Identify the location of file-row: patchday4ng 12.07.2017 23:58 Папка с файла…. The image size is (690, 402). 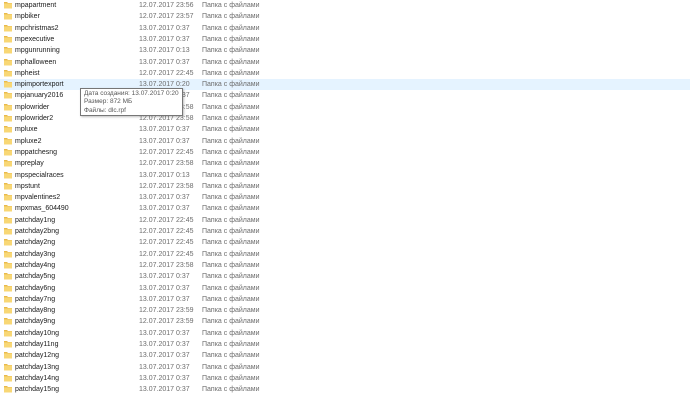
(345, 265).